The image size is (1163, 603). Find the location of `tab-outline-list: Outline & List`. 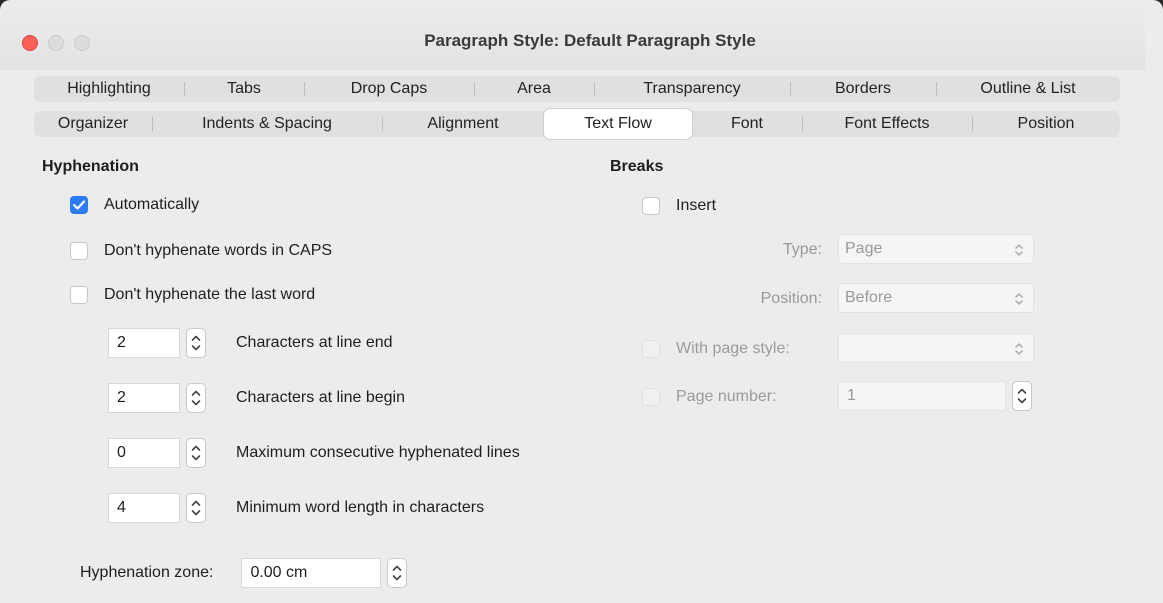

tab-outline-list: Outline & List is located at coordinates (1028, 89).